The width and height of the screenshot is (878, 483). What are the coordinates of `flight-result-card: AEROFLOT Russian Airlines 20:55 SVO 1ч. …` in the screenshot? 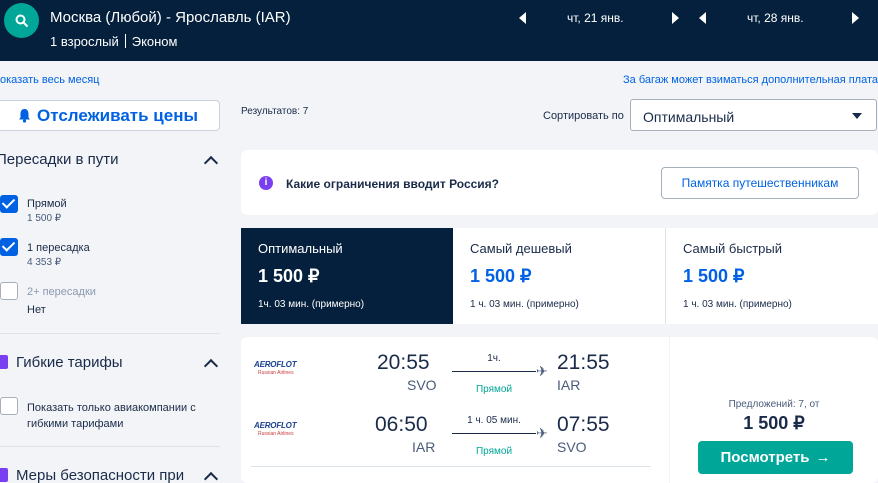 It's located at (455, 410).